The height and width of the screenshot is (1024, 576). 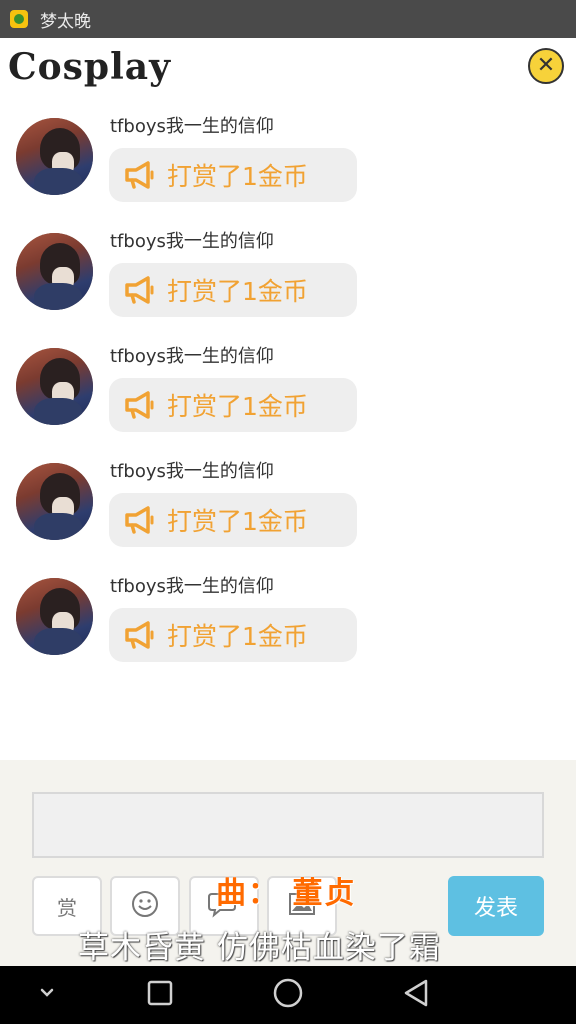 What do you see at coordinates (288, 19) in the screenshot?
I see `status-bar: 梦太晚` at bounding box center [288, 19].